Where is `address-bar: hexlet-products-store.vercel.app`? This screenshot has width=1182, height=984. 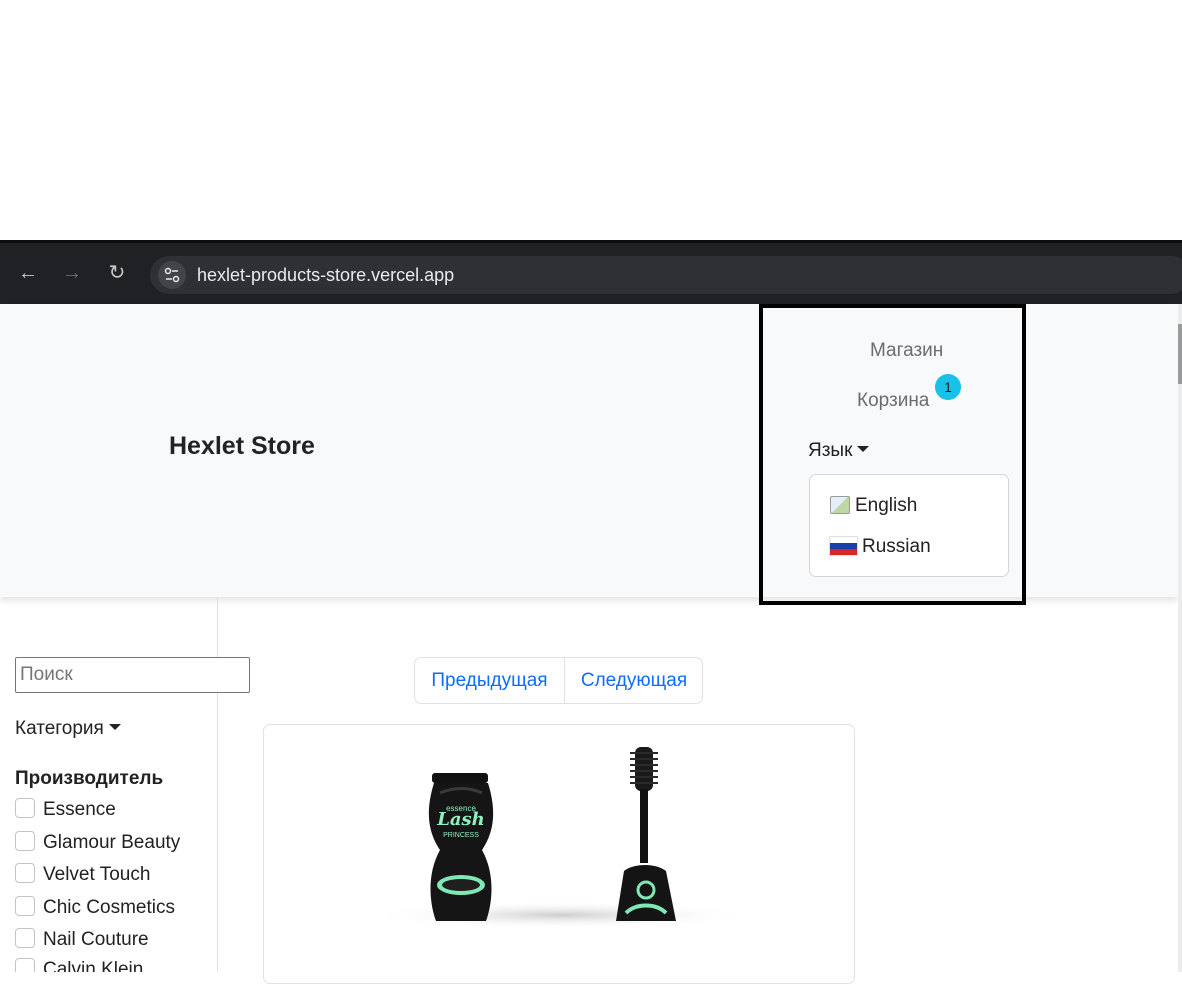 address-bar: hexlet-products-store.vercel.app is located at coordinates (666, 275).